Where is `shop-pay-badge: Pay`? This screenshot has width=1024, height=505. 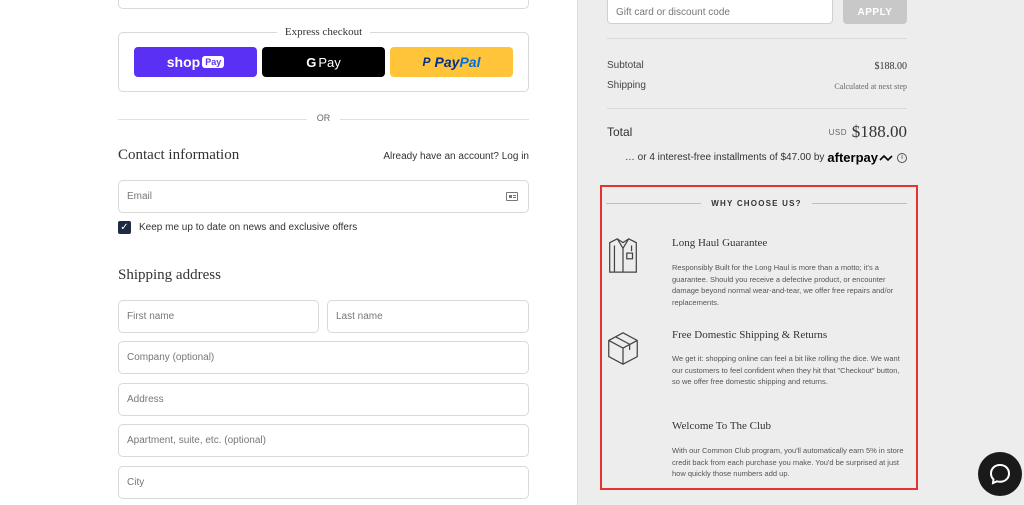 shop-pay-badge: Pay is located at coordinates (213, 62).